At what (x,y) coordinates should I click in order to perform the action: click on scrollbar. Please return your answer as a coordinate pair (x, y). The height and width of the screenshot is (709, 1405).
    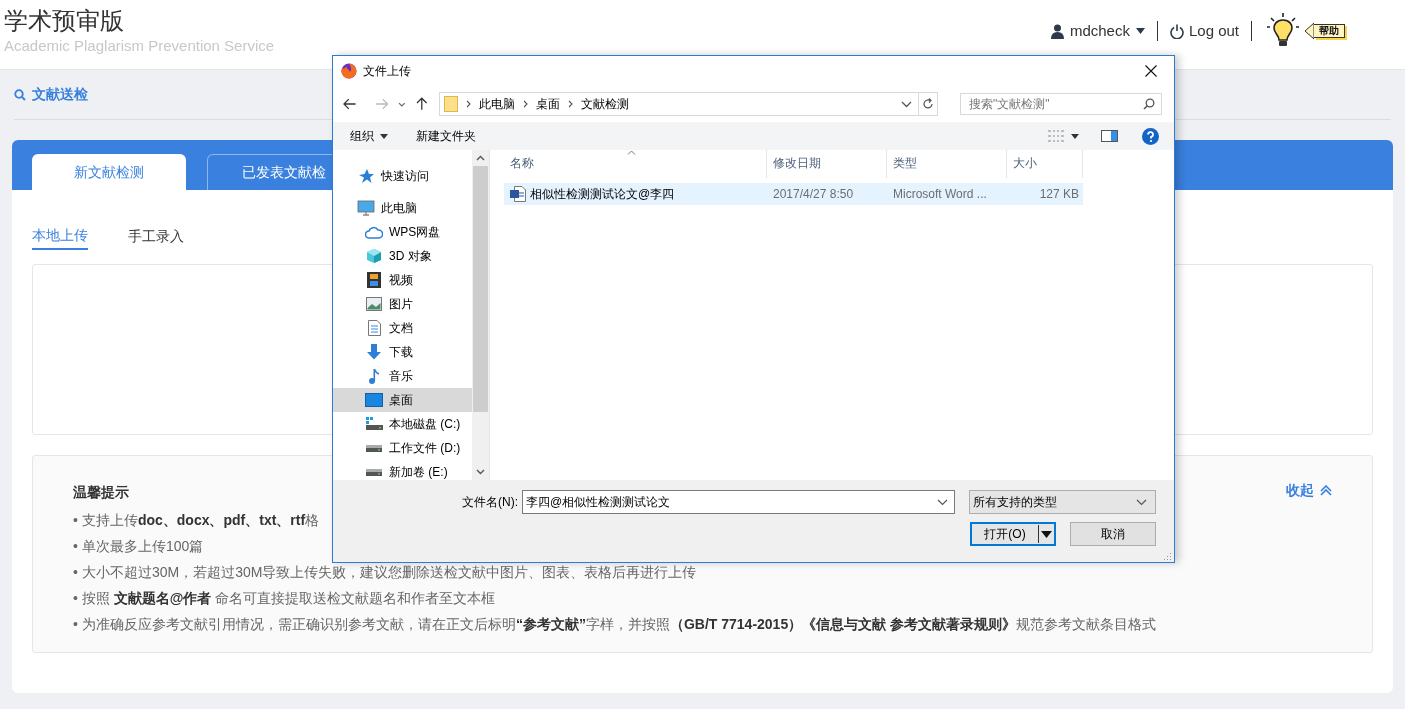
    Looking at the image, I should click on (480, 315).